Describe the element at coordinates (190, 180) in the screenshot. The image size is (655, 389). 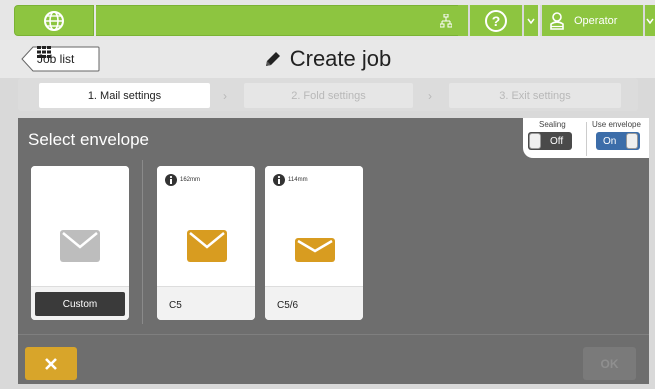
I see `size-value: 162mm` at that location.